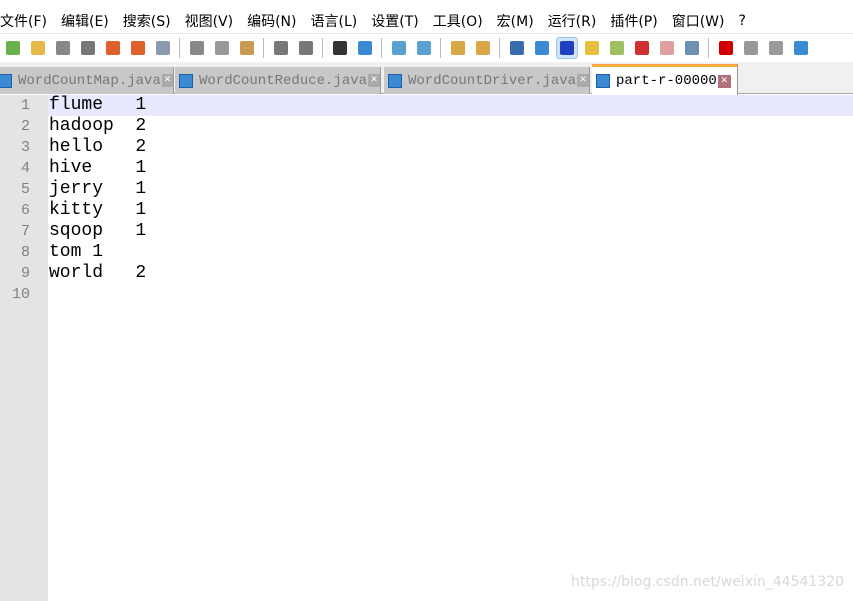  I want to click on text-line: world 2, so click(98, 273).